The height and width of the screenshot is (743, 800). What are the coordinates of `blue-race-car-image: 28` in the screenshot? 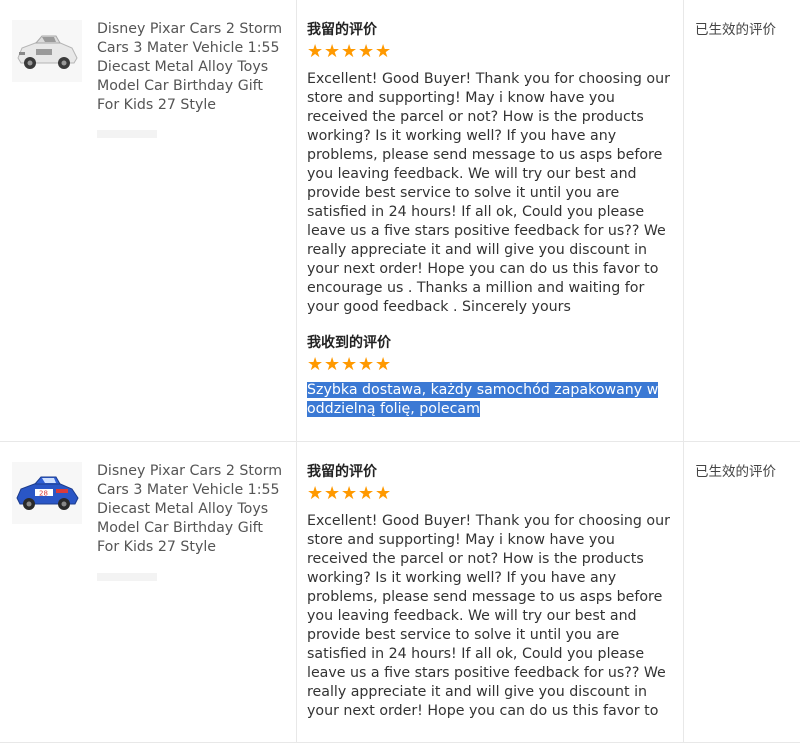 It's located at (47, 493).